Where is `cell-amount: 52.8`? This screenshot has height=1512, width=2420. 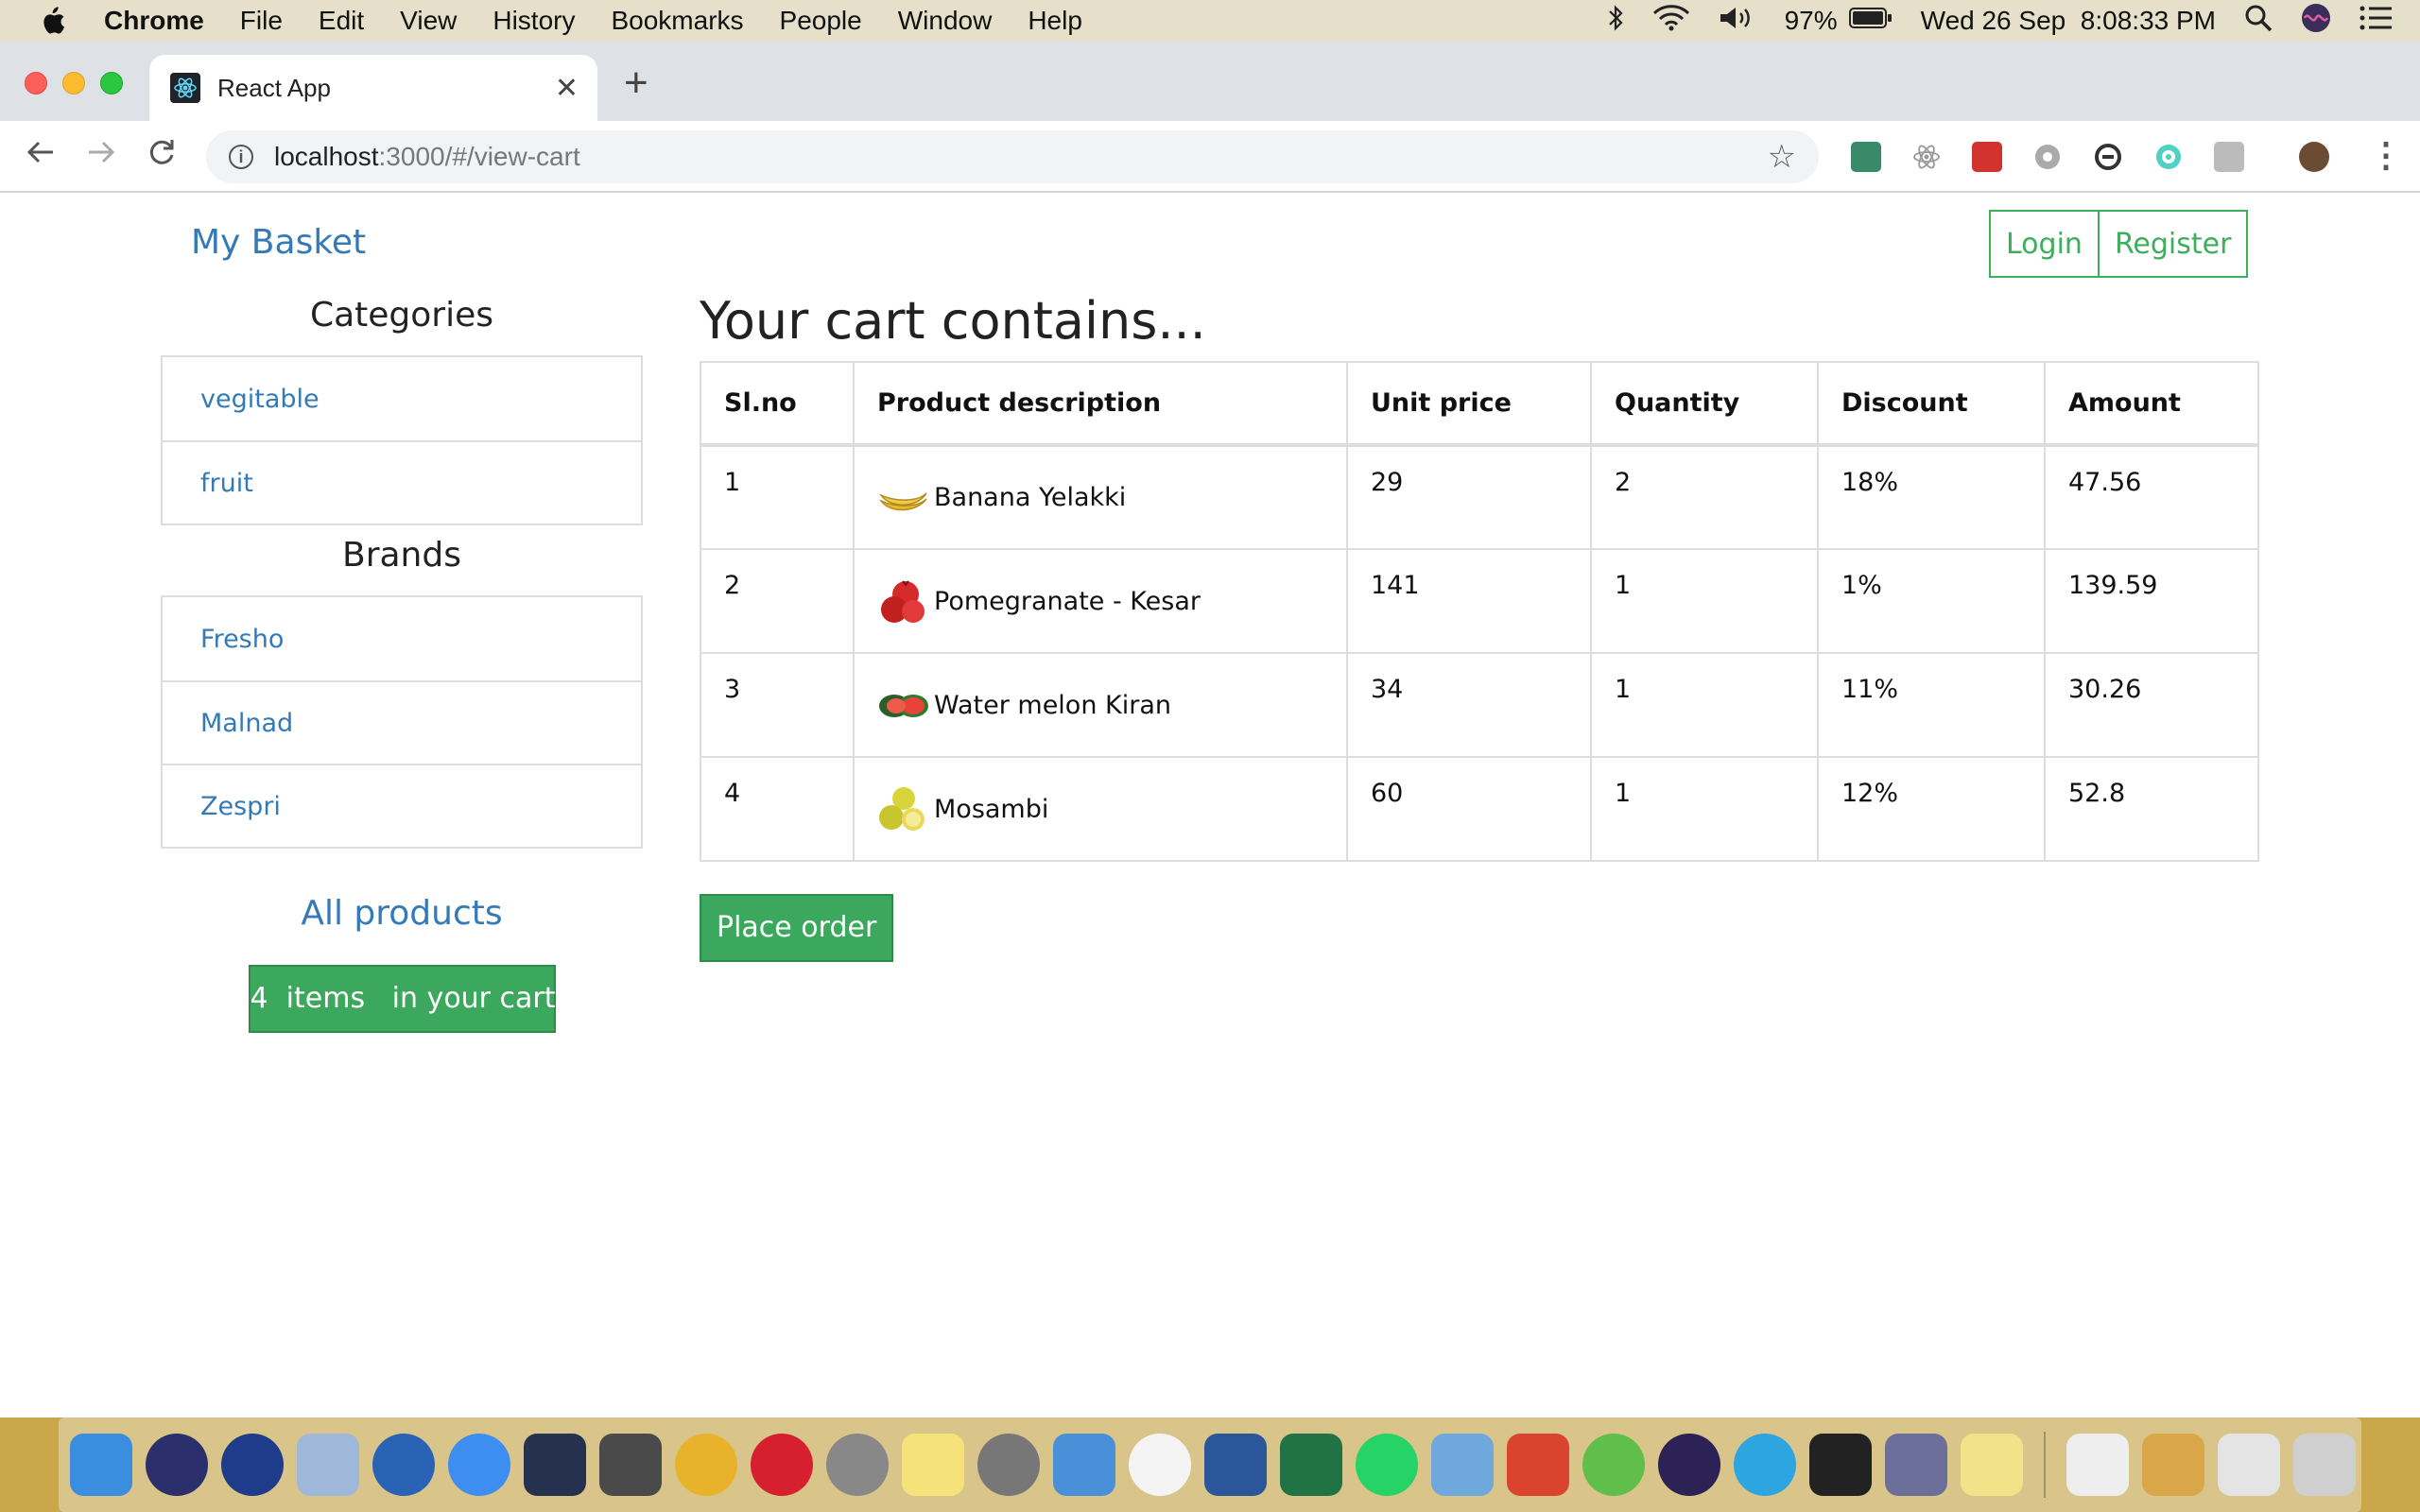
cell-amount: 52.8 is located at coordinates (2152, 809).